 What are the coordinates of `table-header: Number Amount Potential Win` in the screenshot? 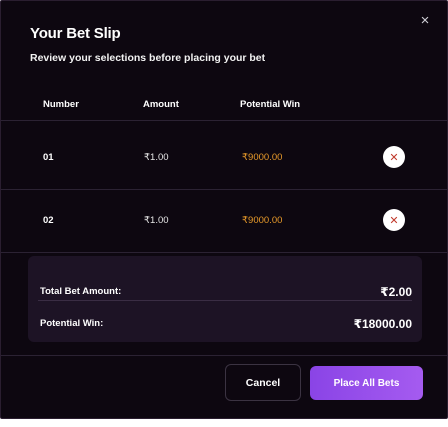 It's located at (224, 104).